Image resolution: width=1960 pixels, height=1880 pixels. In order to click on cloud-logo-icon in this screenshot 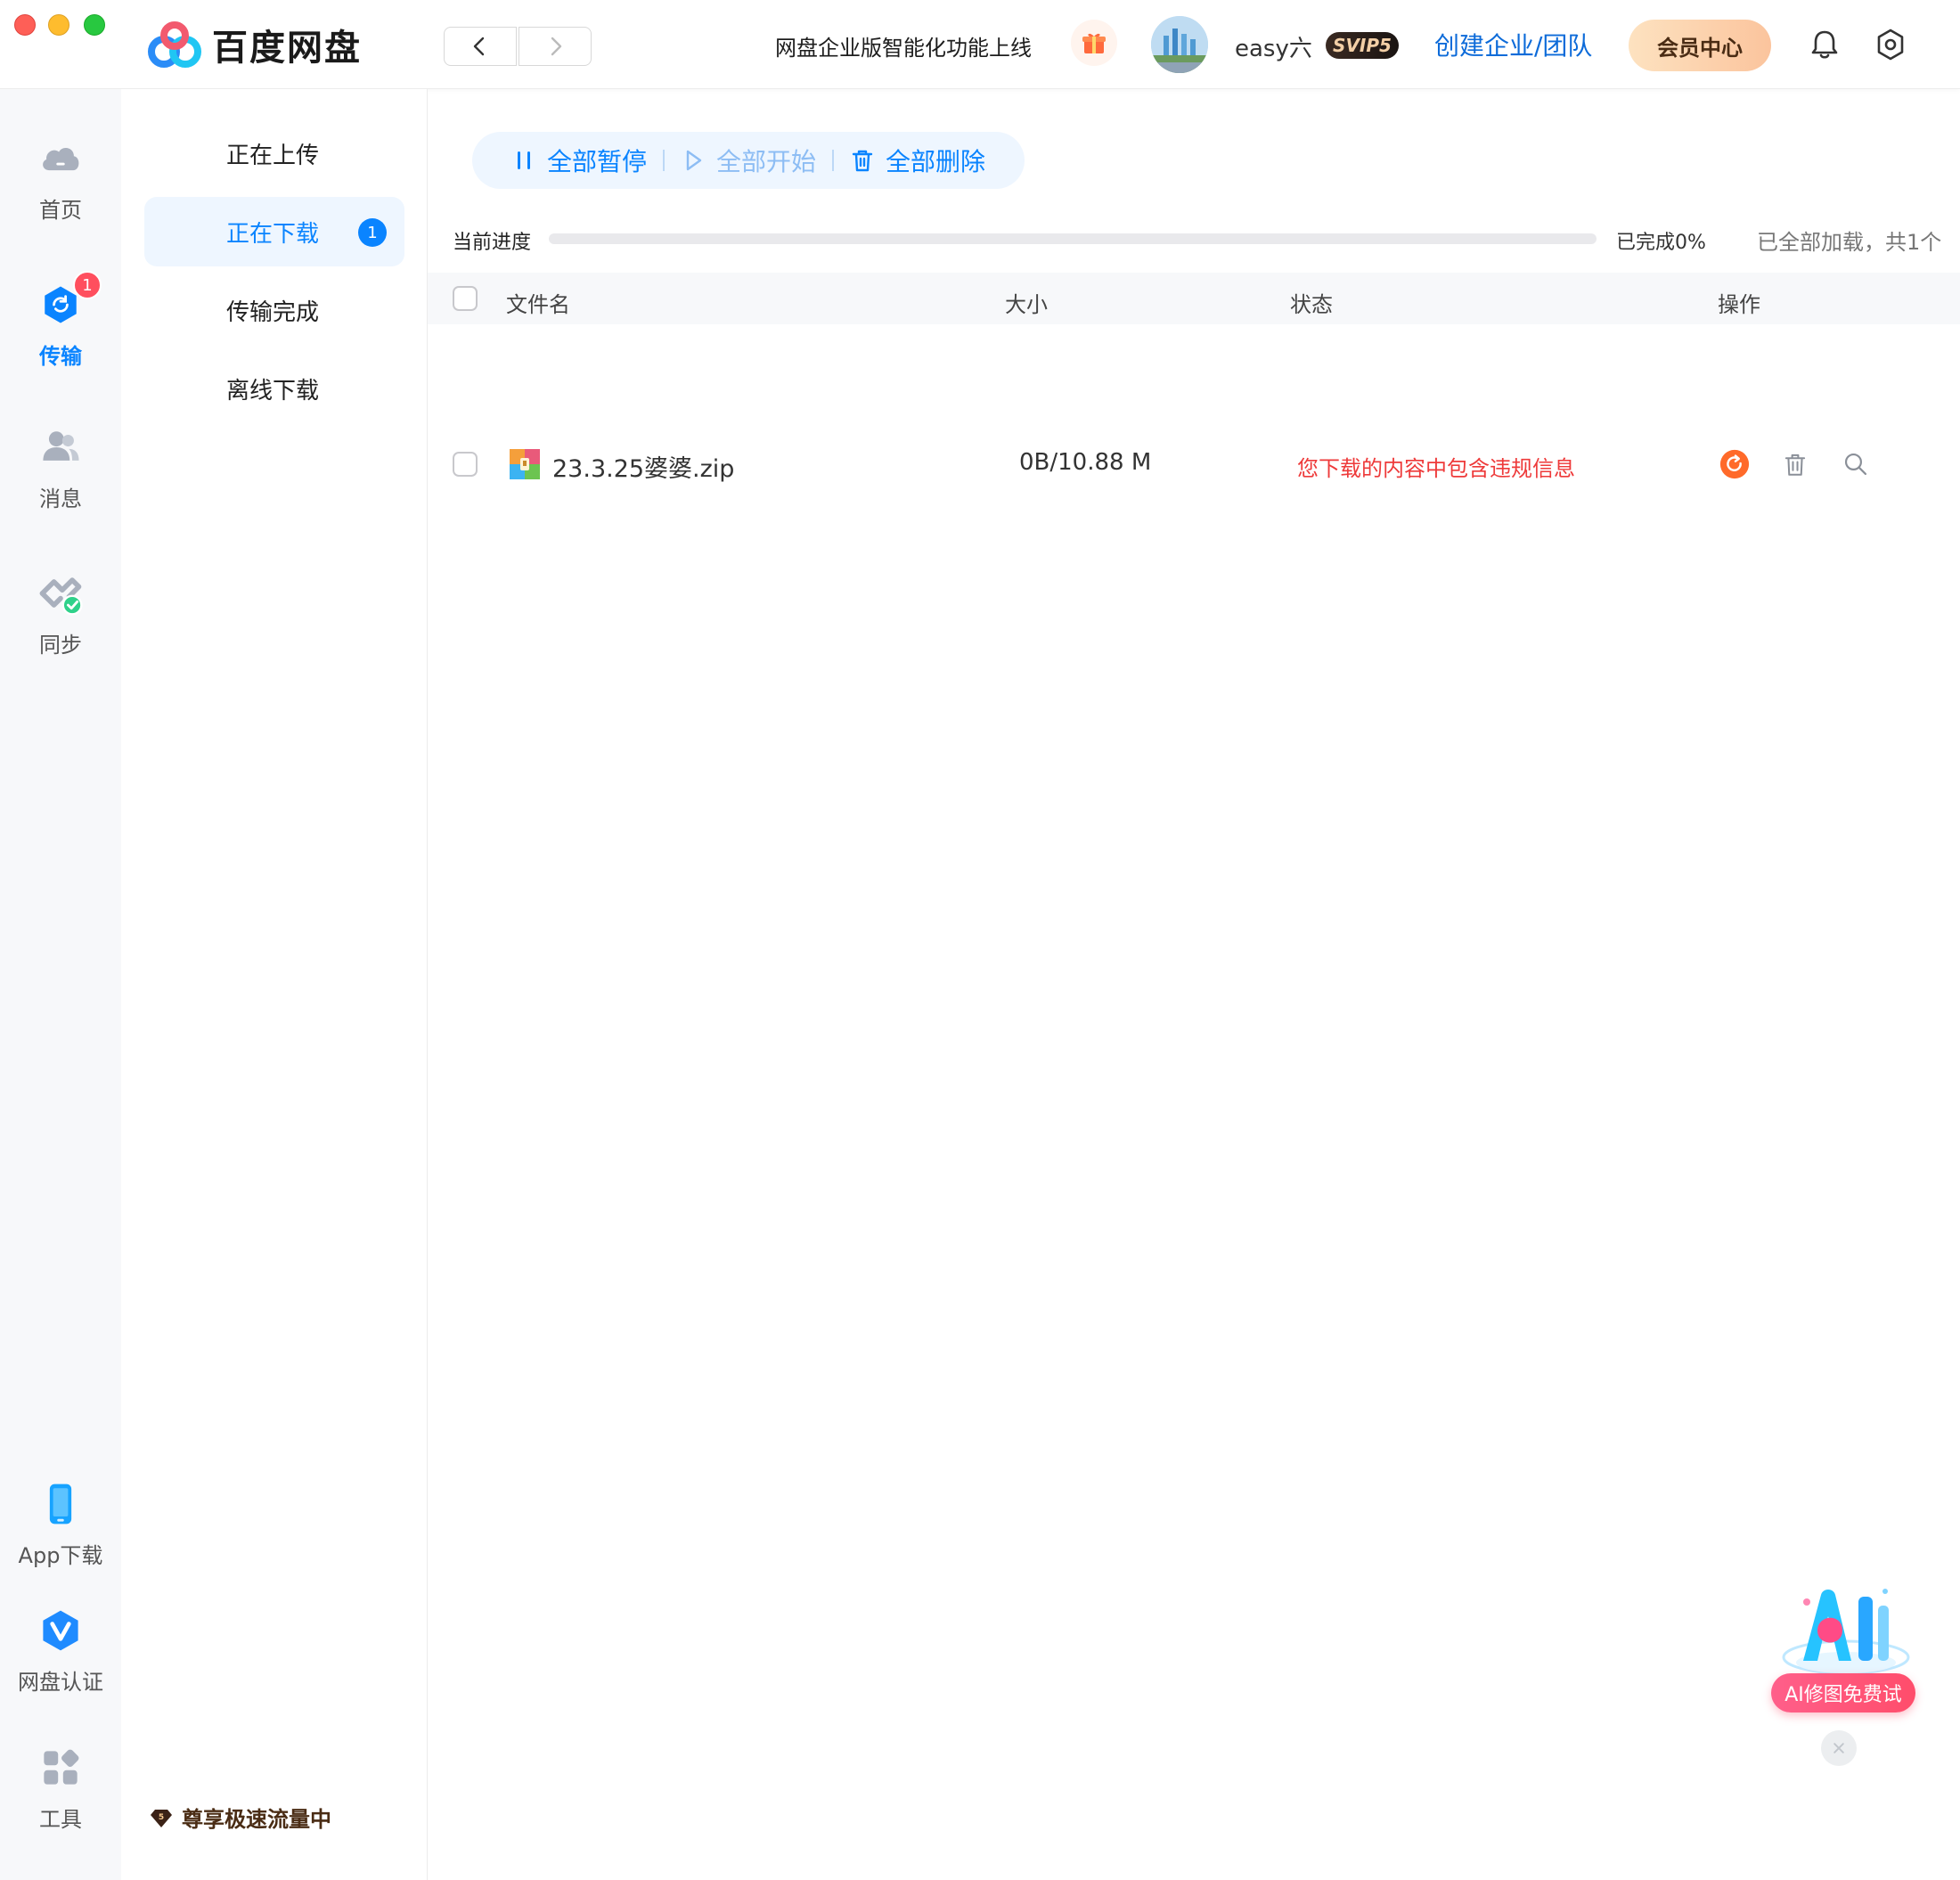, I will do `click(174, 44)`.